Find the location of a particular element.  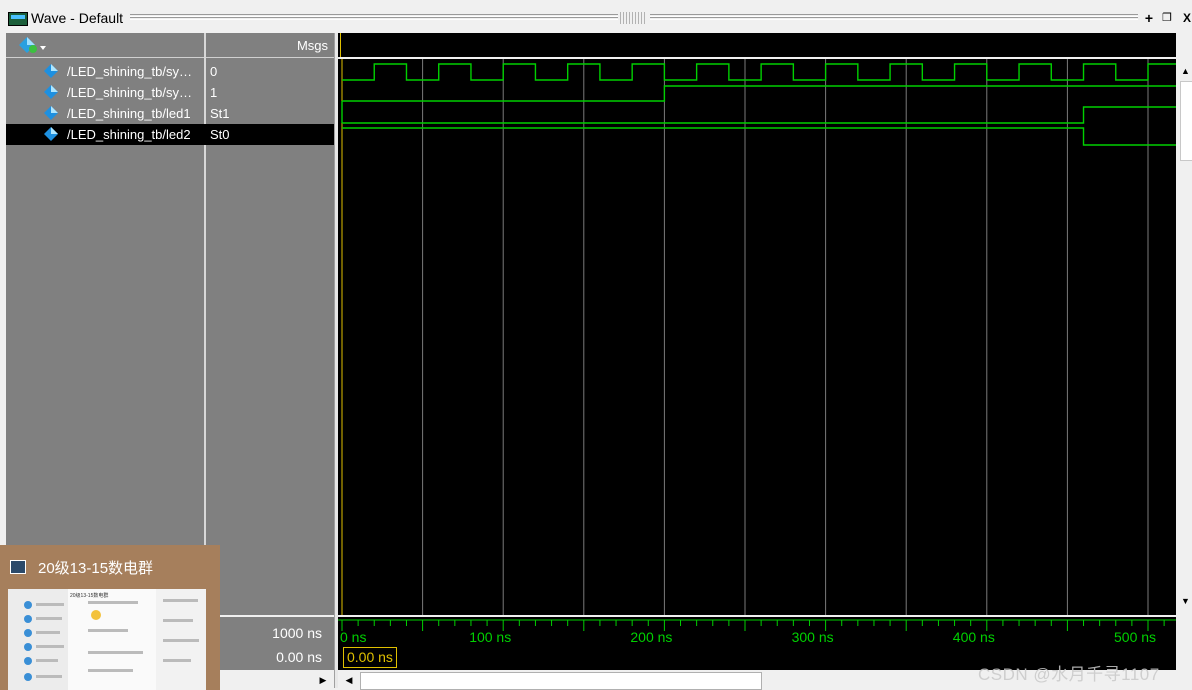

window-titlebar: Wave - Default + ❐ X is located at coordinates (596, 18).